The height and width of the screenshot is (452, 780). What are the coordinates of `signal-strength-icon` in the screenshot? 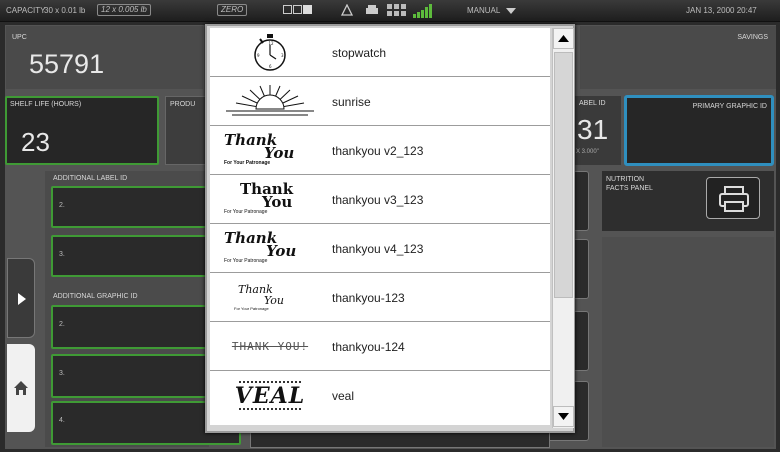 It's located at (423, 12).